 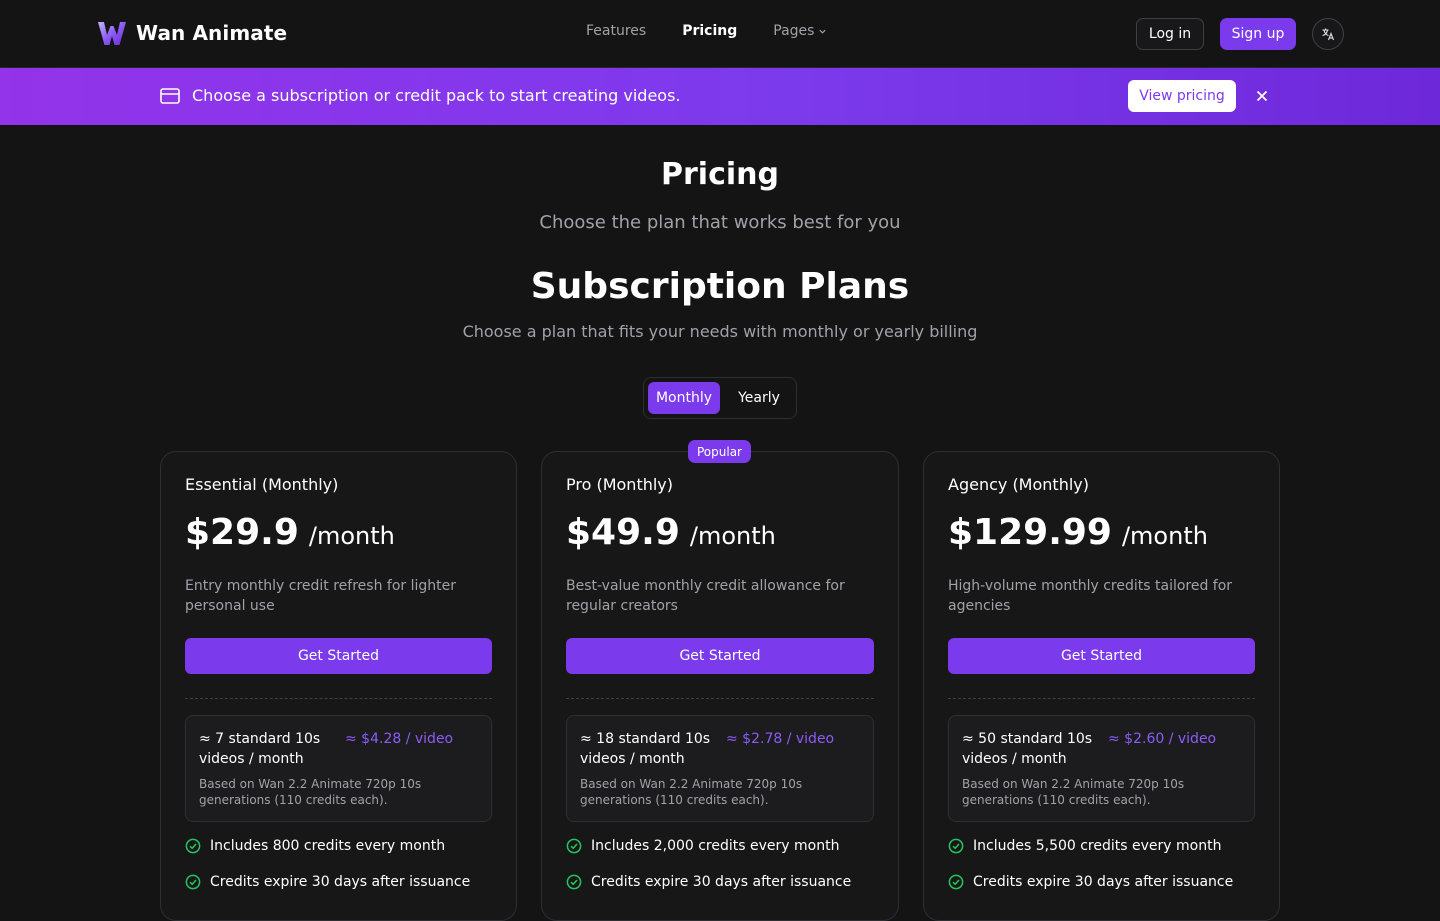 I want to click on price-row: $29.9 /month, so click(x=290, y=532).